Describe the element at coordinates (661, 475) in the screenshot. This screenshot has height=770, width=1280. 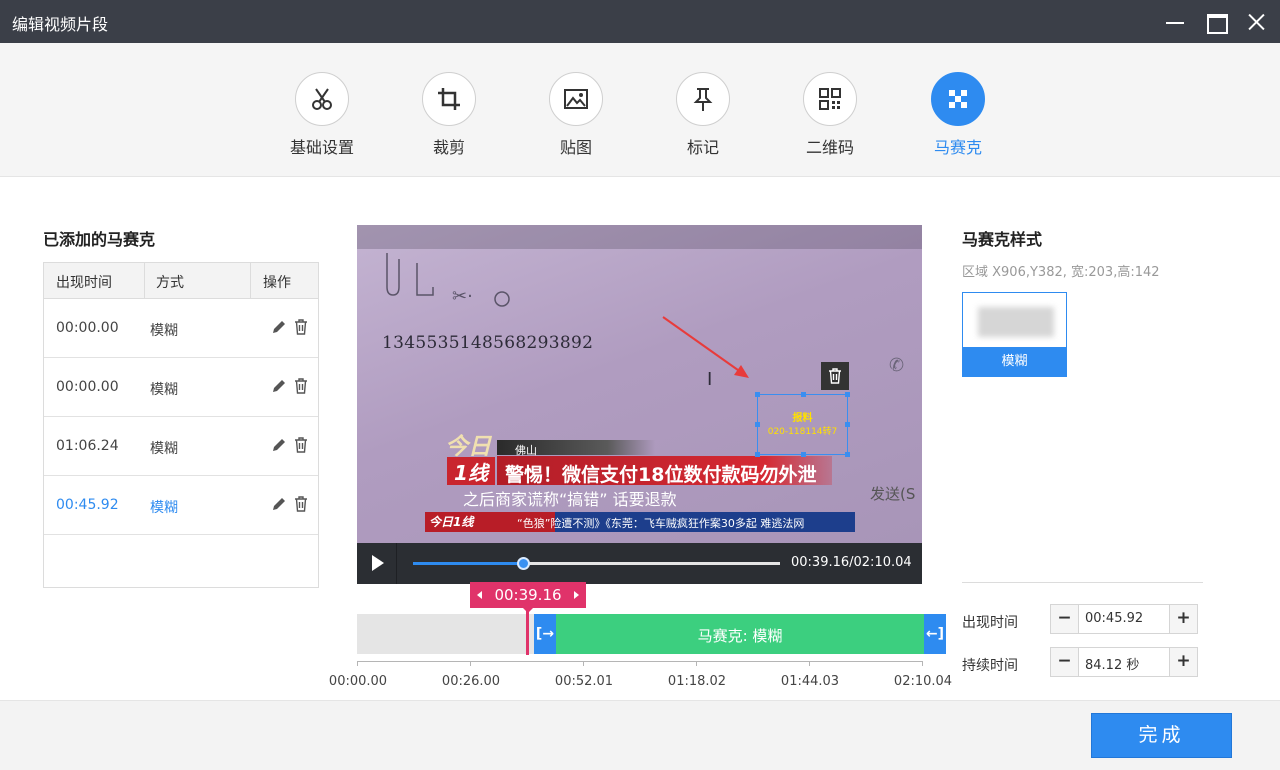
I see `news-headline: 警惕！微信支付18位数付款码勿外泄` at that location.